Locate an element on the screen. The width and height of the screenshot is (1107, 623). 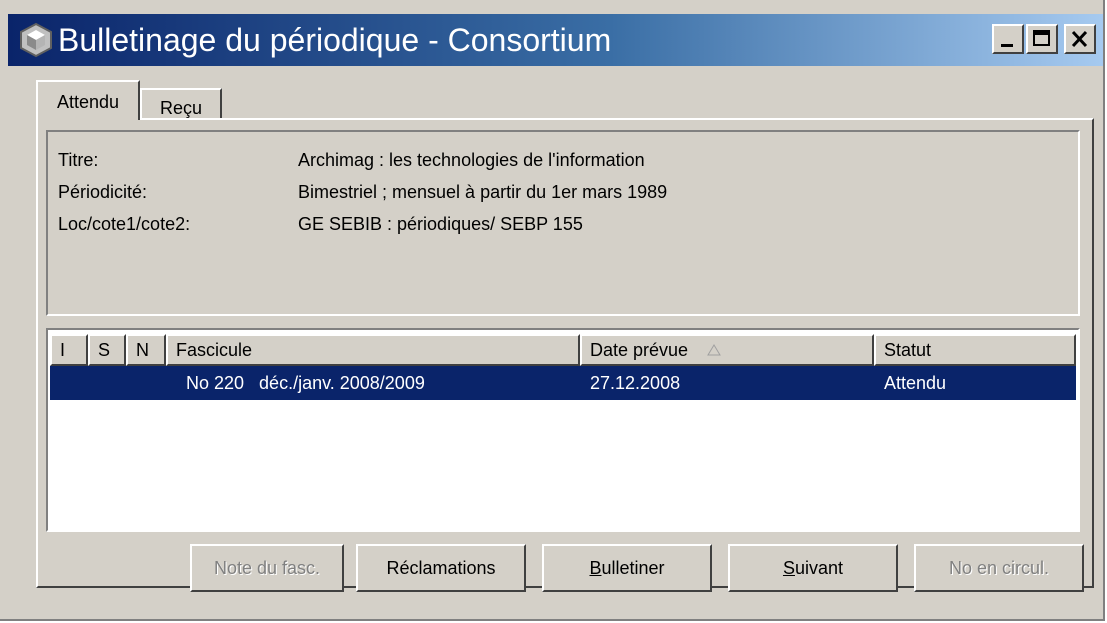
column-header-statut: Statut is located at coordinates (975, 350).